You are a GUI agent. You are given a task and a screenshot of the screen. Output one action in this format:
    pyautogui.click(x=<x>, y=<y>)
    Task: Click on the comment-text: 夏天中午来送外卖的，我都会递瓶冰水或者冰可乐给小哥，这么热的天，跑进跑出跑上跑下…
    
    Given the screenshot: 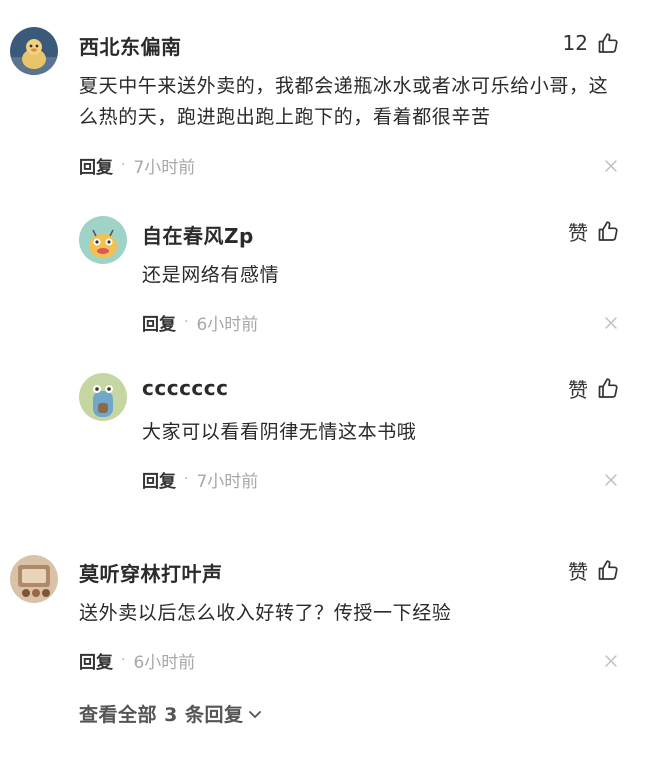 What is the action you would take?
    pyautogui.click(x=344, y=101)
    